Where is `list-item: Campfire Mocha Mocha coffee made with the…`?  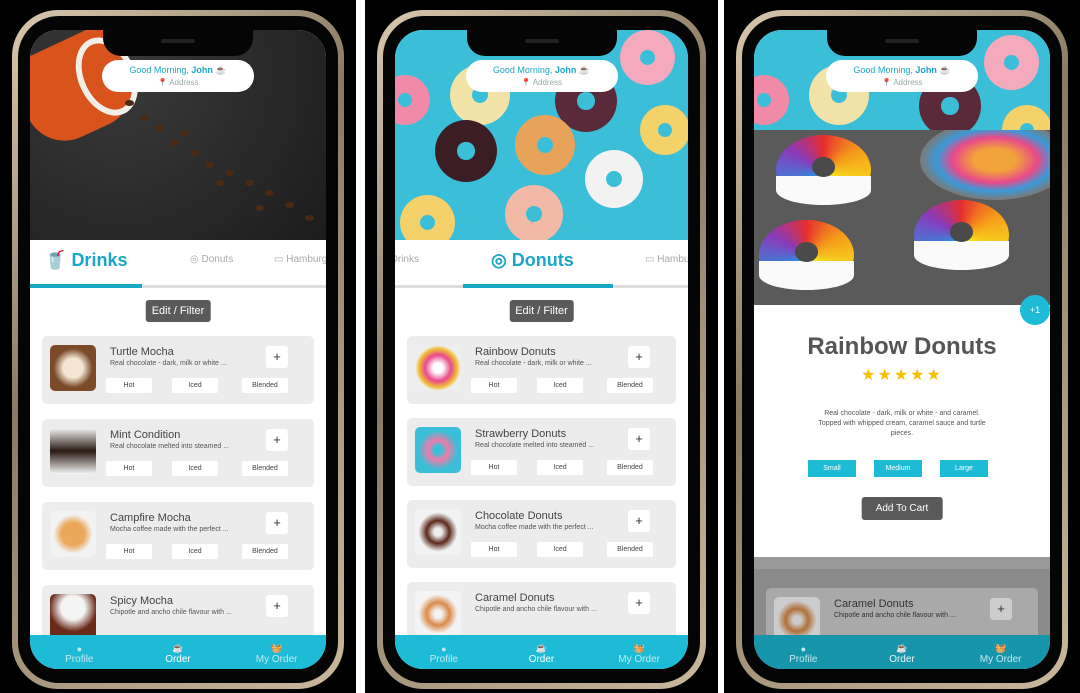
list-item: Campfire Mocha Mocha coffee made with the… is located at coordinates (178, 536).